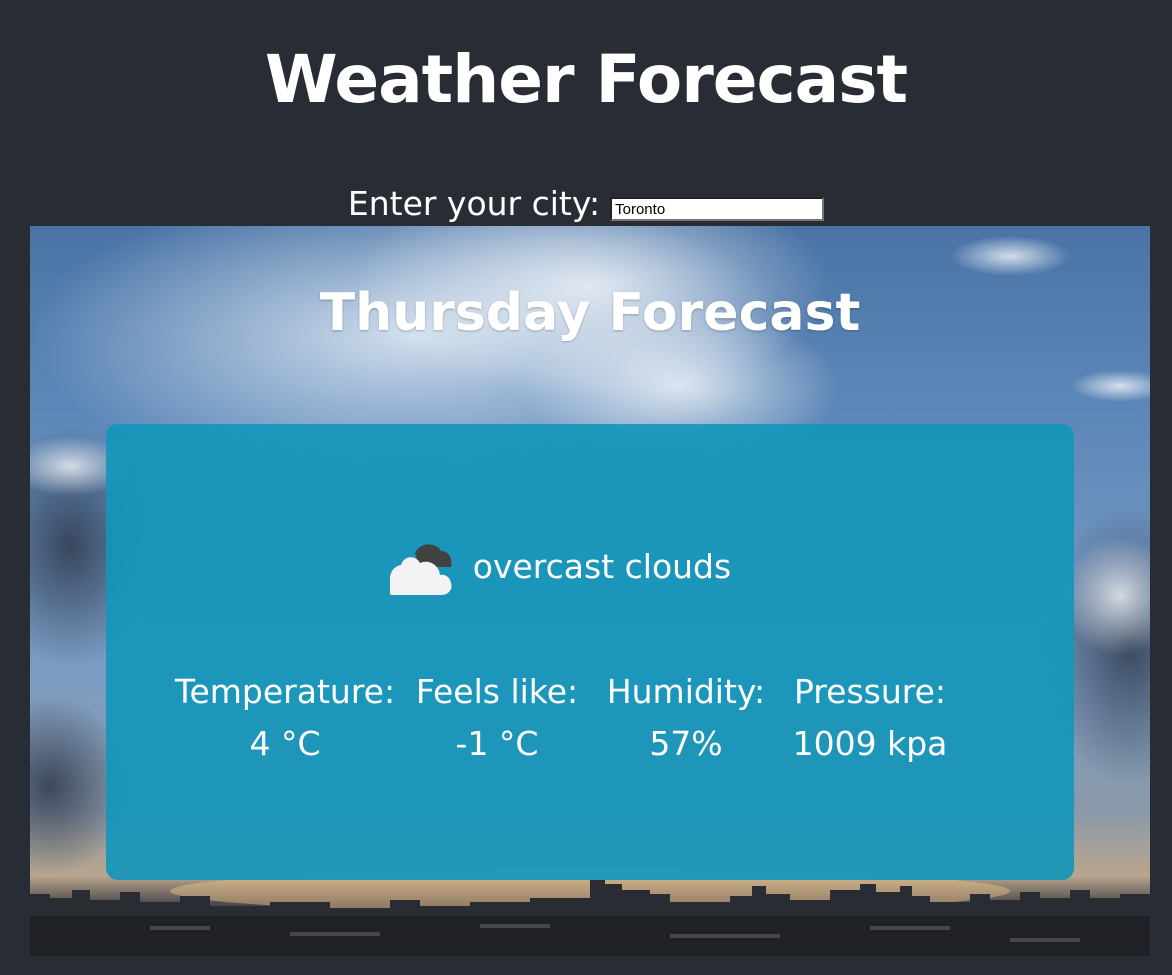 The image size is (1172, 975). What do you see at coordinates (420, 569) in the screenshot?
I see `cloud-icon` at bounding box center [420, 569].